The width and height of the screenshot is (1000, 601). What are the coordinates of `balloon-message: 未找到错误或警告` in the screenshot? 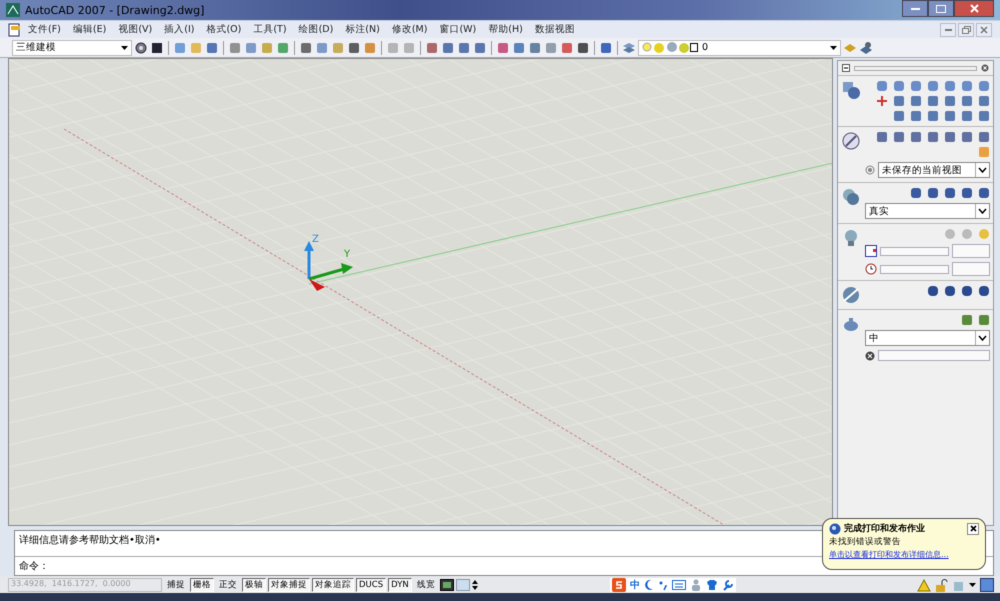 It's located at (865, 542).